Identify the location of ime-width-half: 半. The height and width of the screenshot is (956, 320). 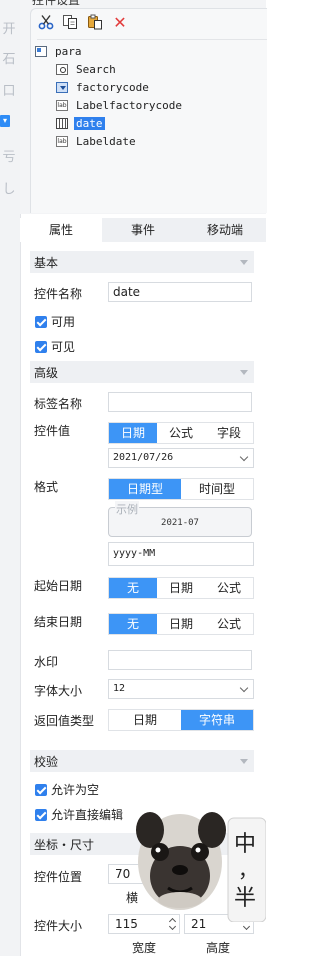
(245, 896).